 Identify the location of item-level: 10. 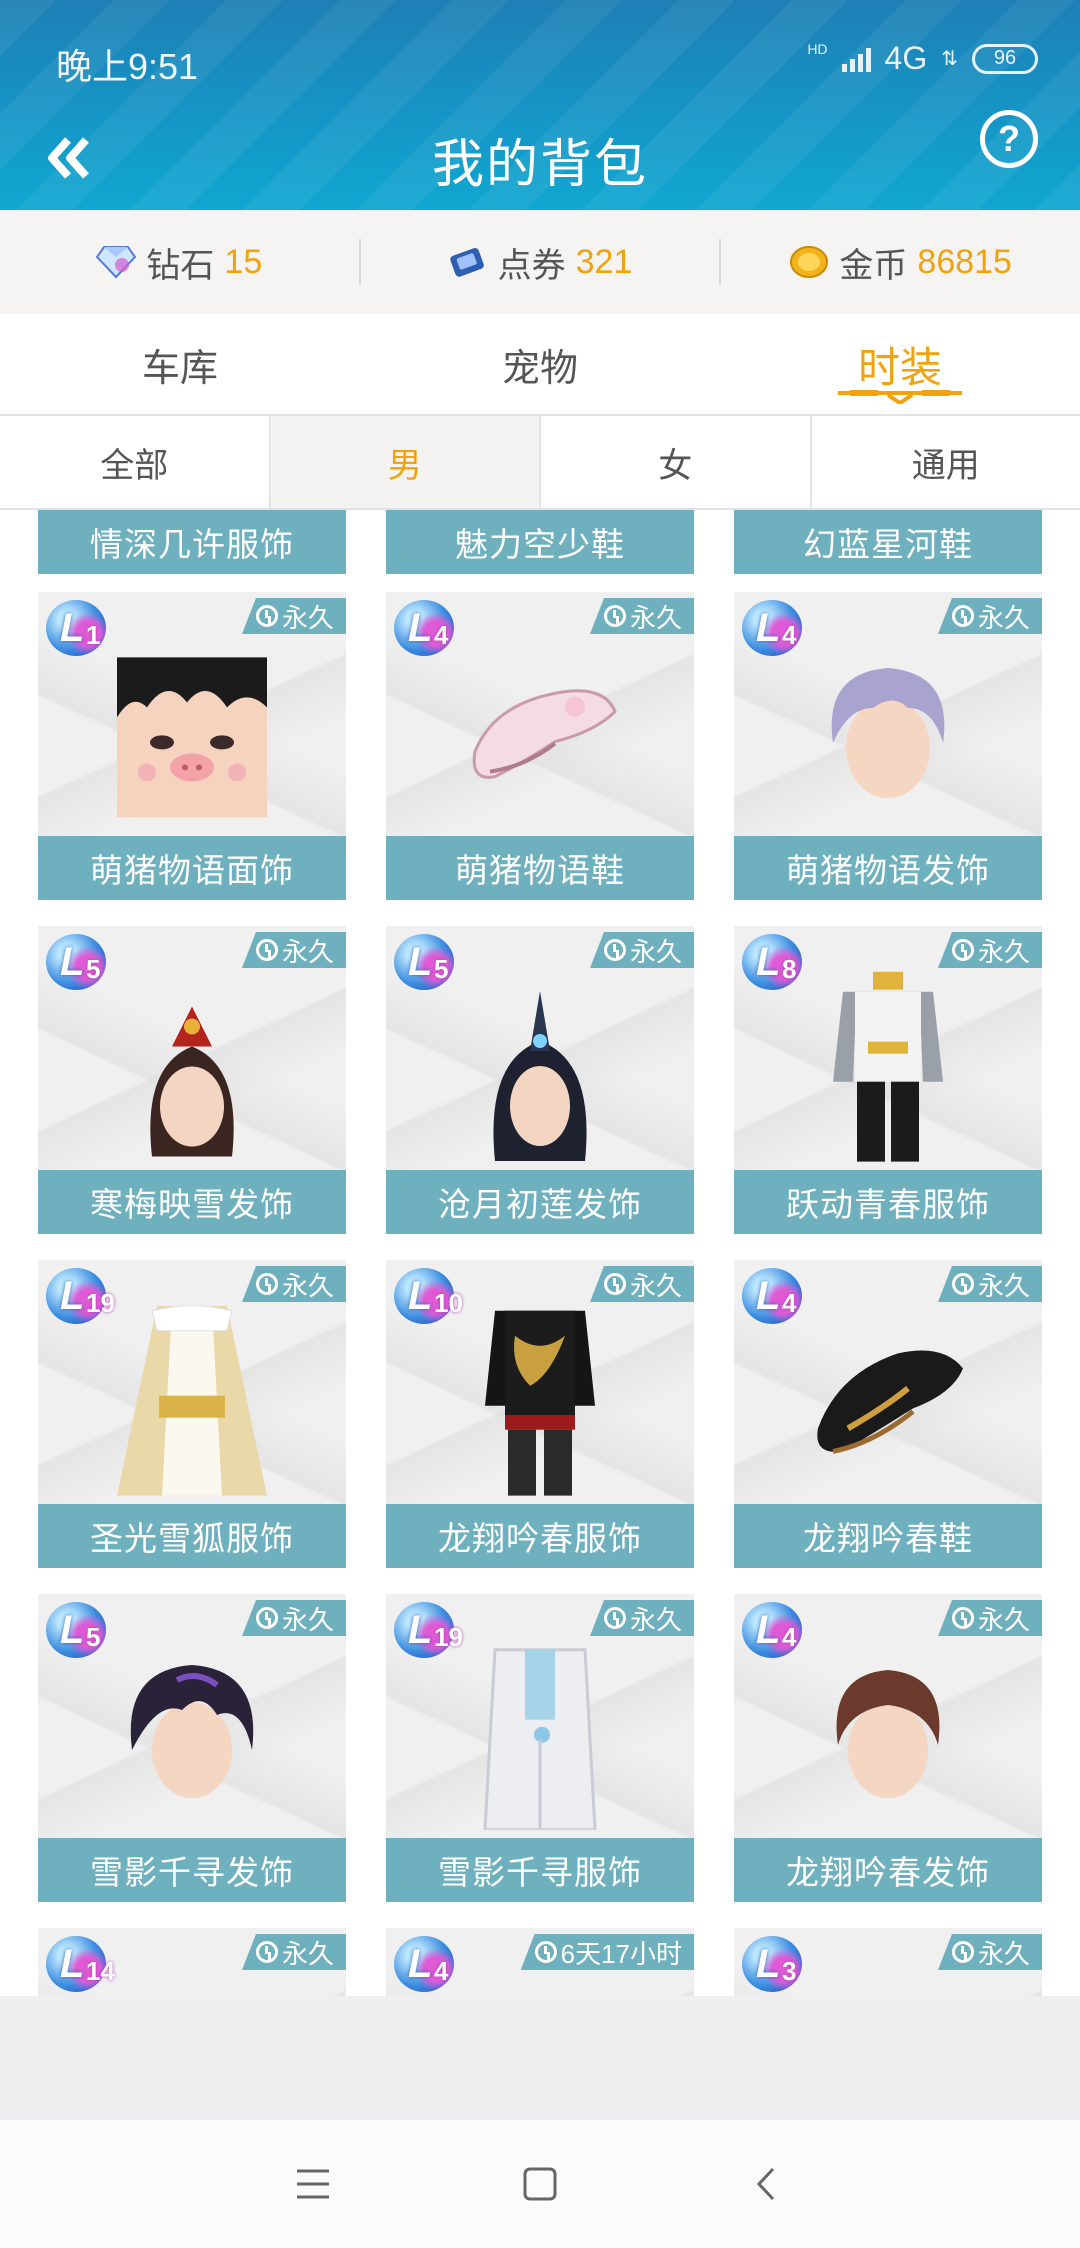
(448, 1303).